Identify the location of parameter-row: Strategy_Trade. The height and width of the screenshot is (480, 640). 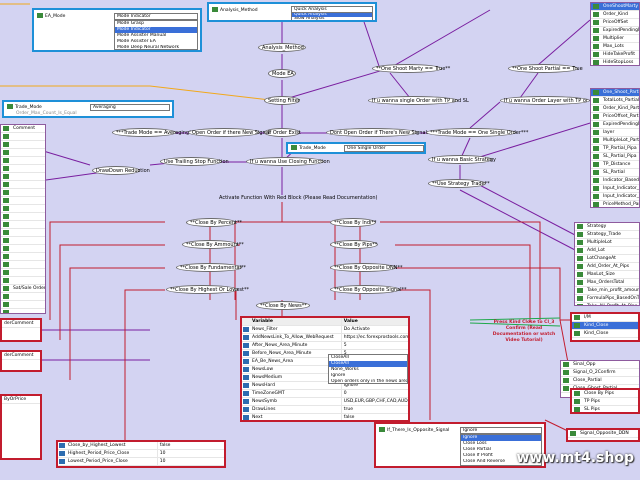
(607, 235).